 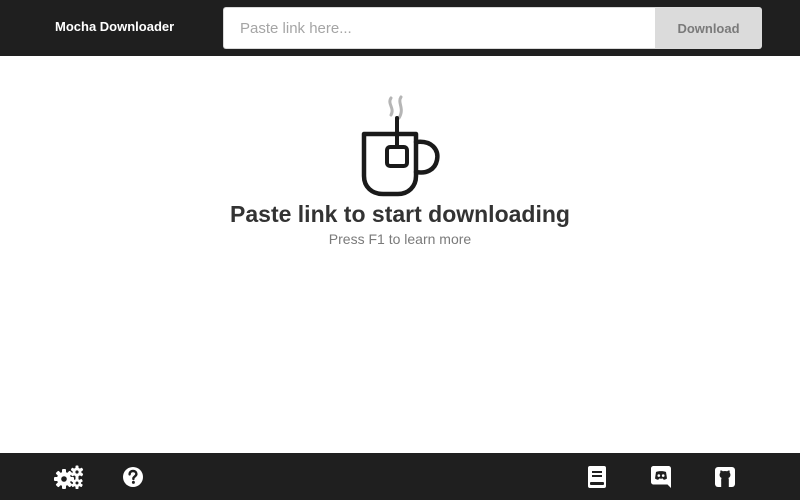 What do you see at coordinates (400, 214) in the screenshot?
I see `empty-state-title: Paste link to start downloading` at bounding box center [400, 214].